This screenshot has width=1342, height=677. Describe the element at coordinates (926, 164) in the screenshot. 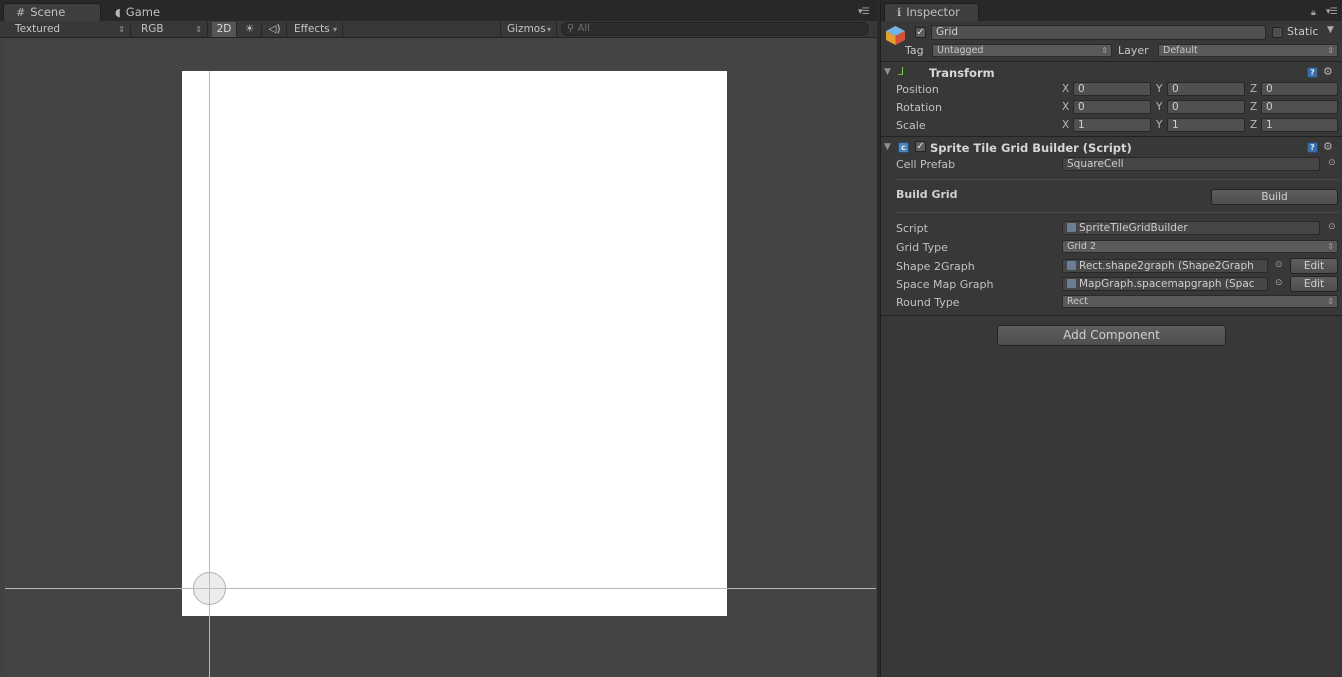

I see `cell-prefab-label: Cell Prefab` at that location.